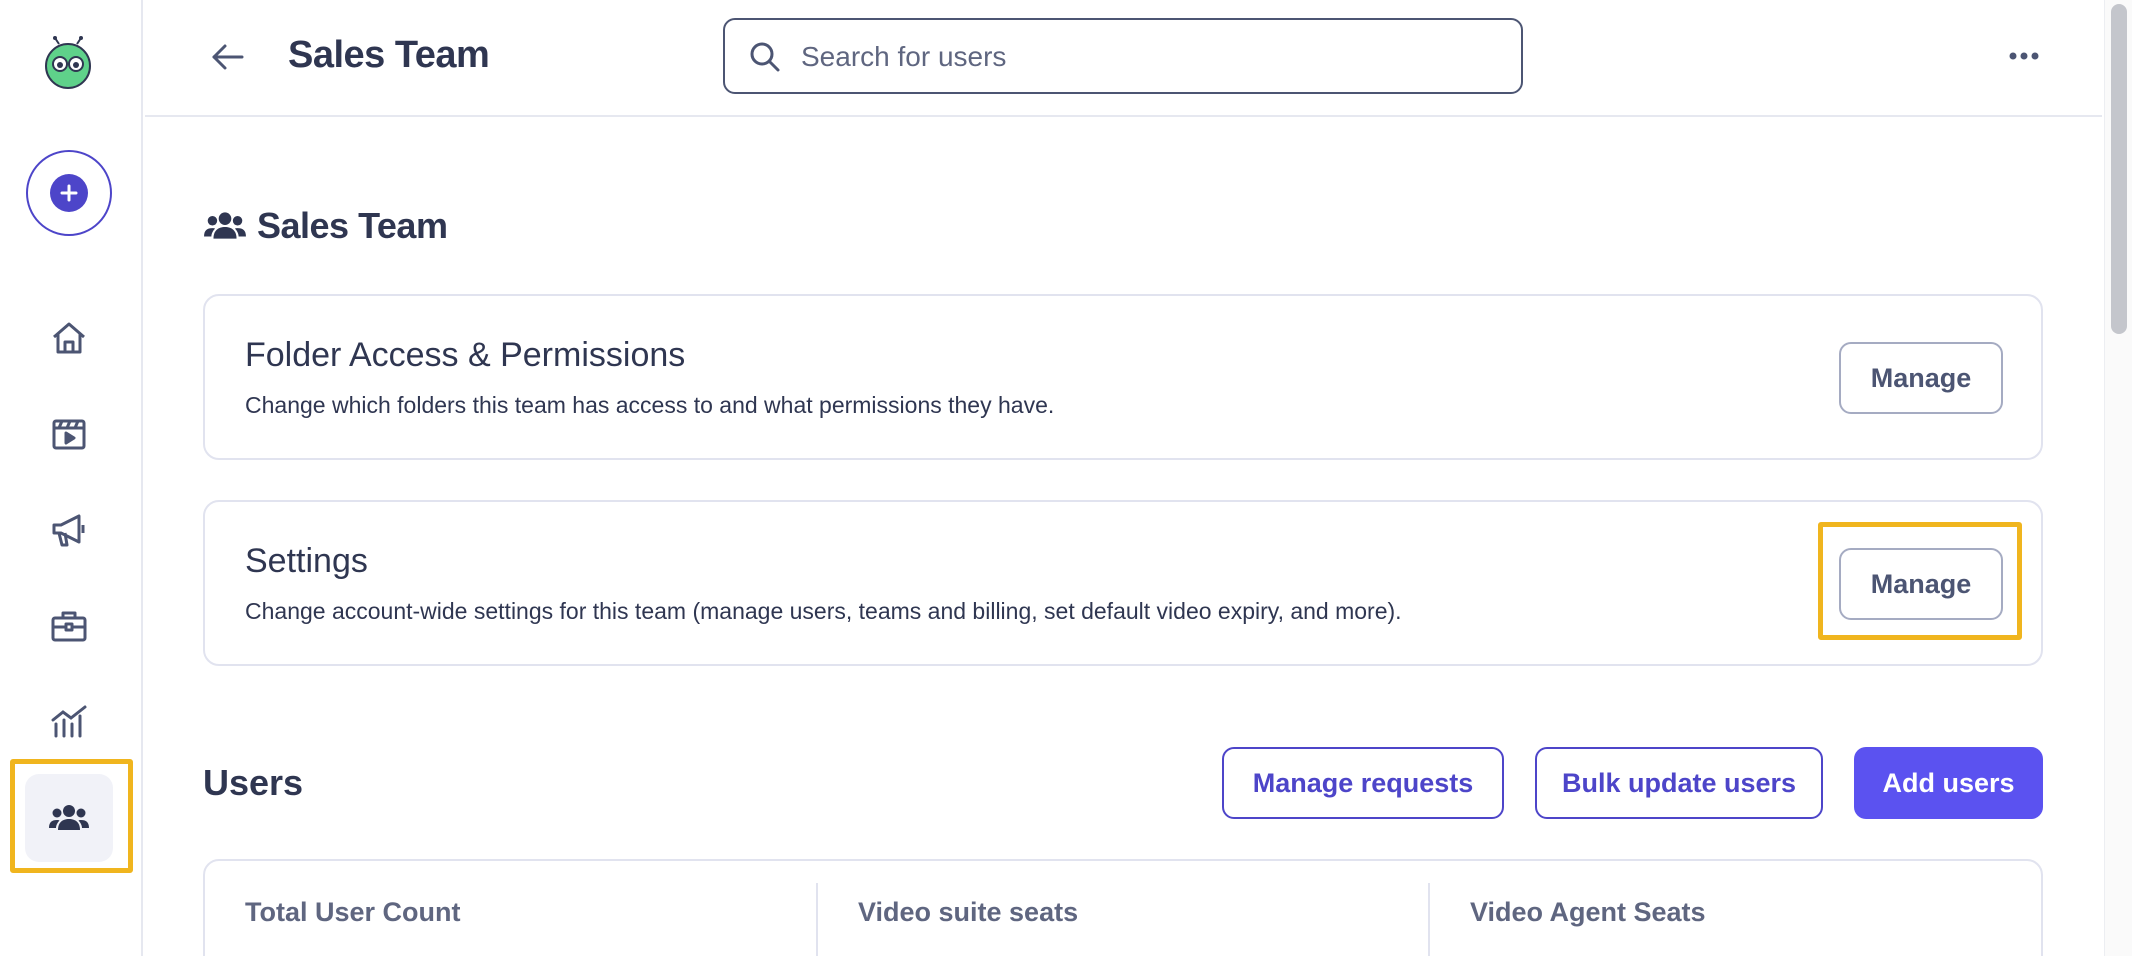  I want to click on sidebar, so click(71, 478).